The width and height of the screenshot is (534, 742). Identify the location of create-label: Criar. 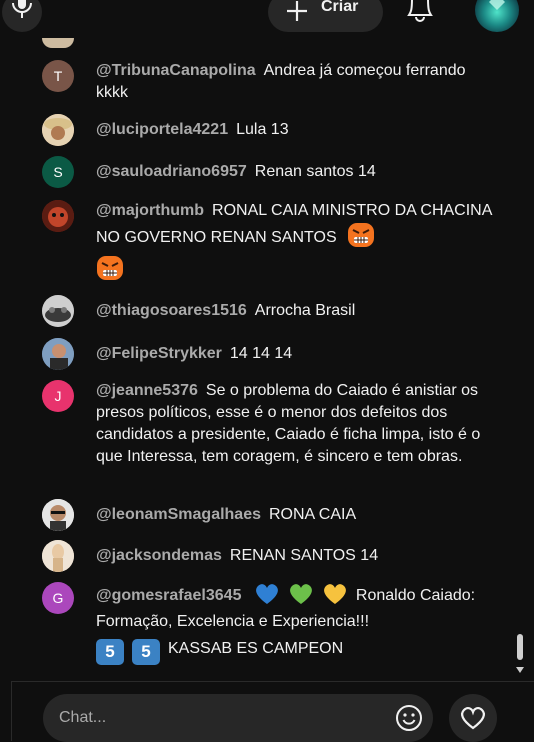
(340, 7).